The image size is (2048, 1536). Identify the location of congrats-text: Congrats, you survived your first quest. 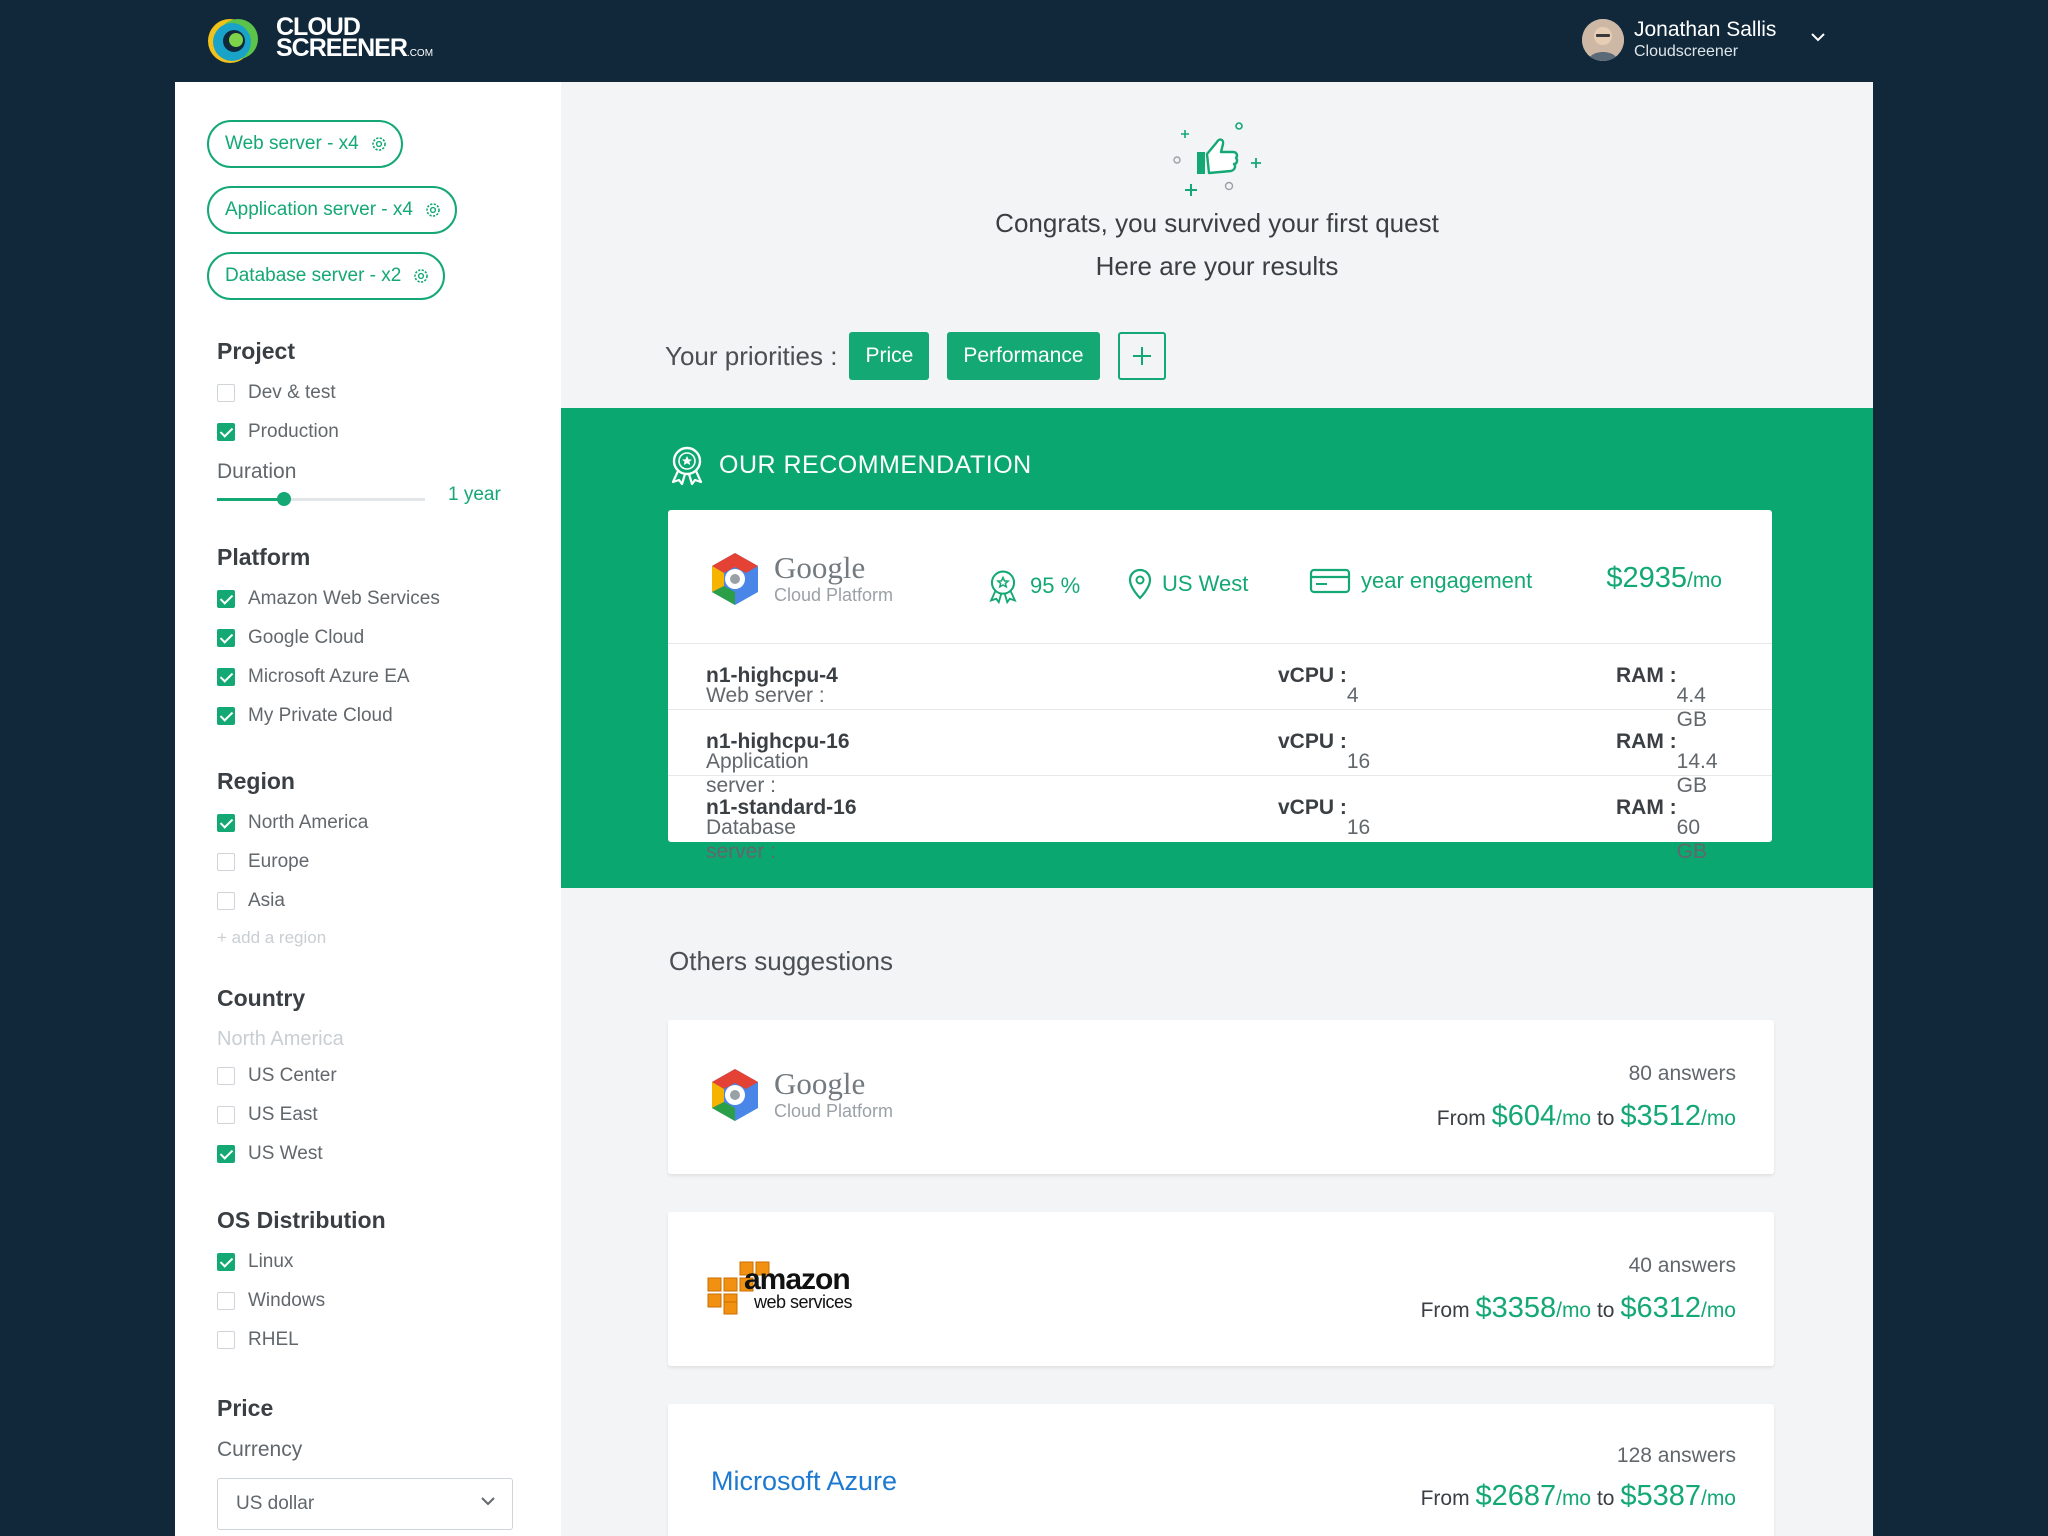
(1217, 223).